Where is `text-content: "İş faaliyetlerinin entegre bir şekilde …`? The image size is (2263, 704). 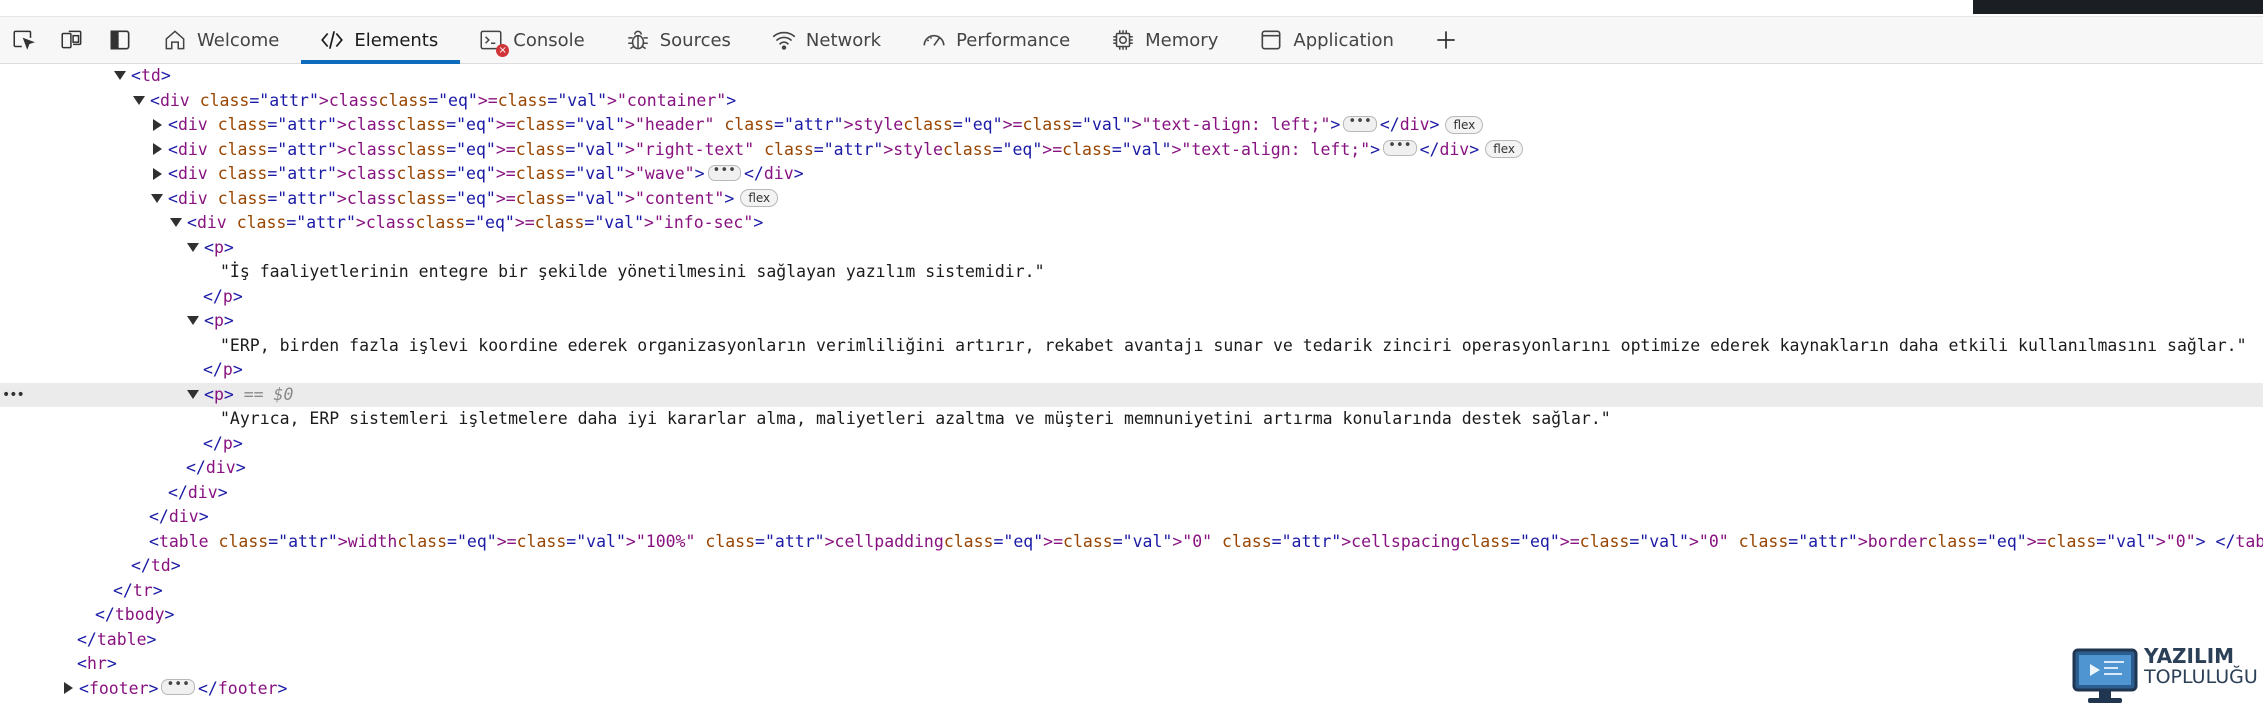 text-content: "İş faaliyetlerinin entegre bir şekilde … is located at coordinates (632, 271).